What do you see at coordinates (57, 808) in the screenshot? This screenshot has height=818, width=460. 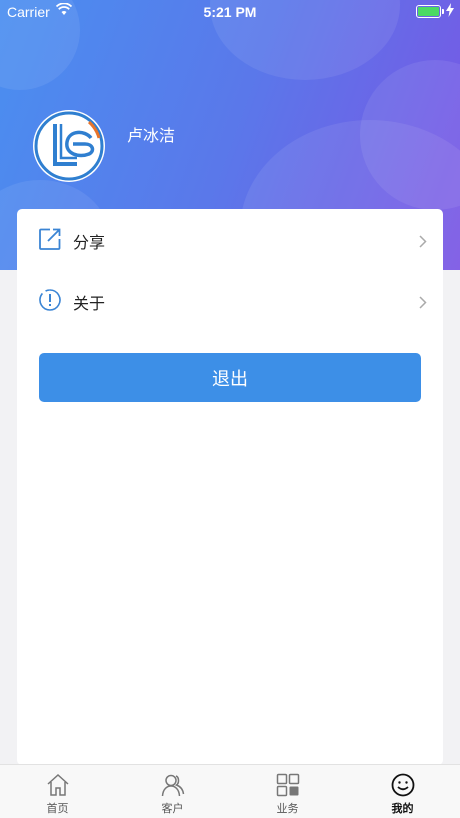 I see `tab-label: 首页` at bounding box center [57, 808].